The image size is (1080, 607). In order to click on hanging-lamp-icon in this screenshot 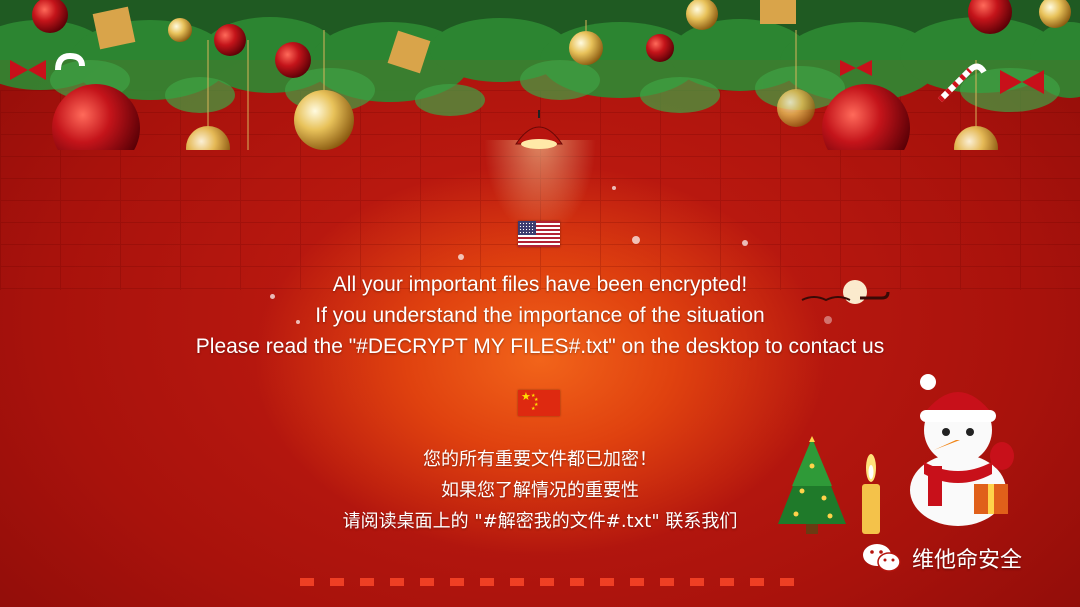, I will do `click(539, 129)`.